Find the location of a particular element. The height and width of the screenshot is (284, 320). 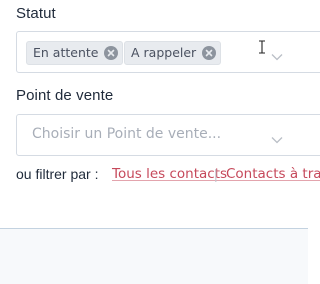

tag-label: A rappeler is located at coordinates (164, 52).